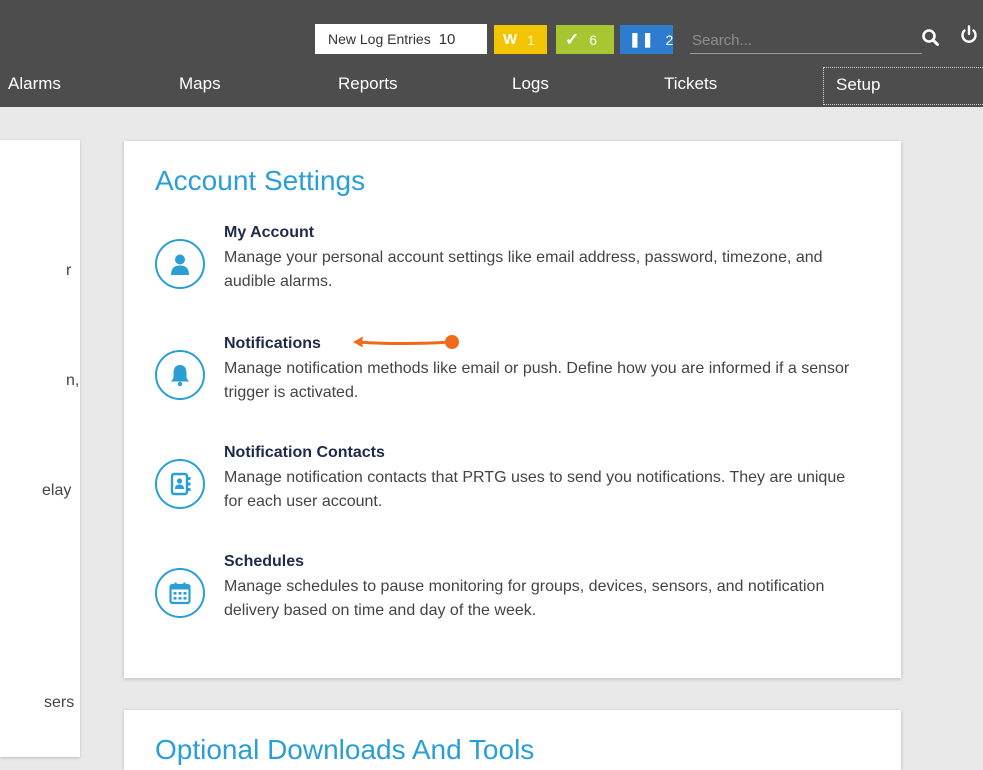 Image resolution: width=983 pixels, height=770 pixels. What do you see at coordinates (304, 453) in the screenshot?
I see `notification-contacts-link: Notification Contacts` at bounding box center [304, 453].